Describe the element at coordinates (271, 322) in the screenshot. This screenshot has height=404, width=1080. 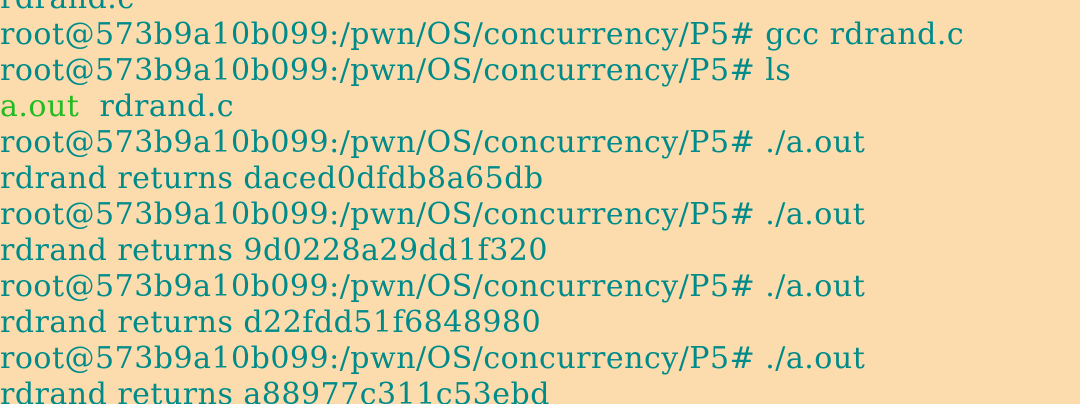
I see `output-line: rdrand returns d22fdd51f6848980` at that location.